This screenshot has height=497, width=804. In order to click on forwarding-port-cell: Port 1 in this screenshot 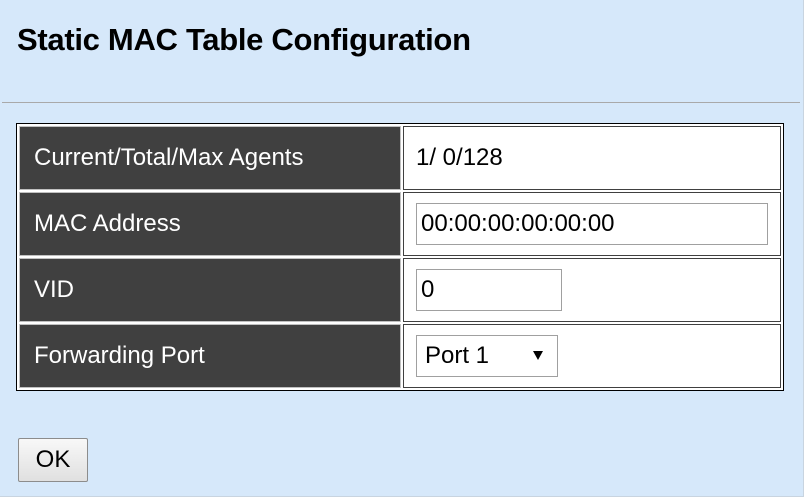, I will do `click(592, 356)`.